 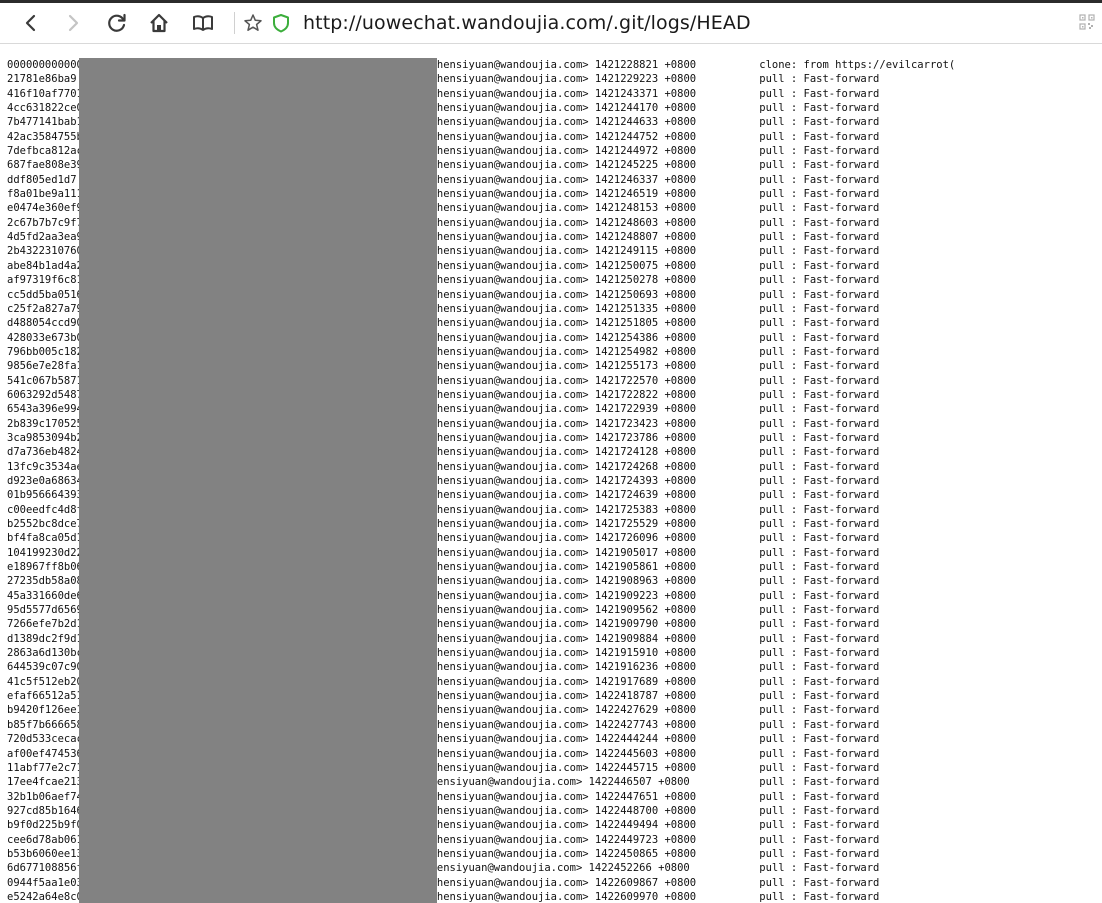 What do you see at coordinates (623, 366) in the screenshot?
I see `timestamp: 1421255173` at bounding box center [623, 366].